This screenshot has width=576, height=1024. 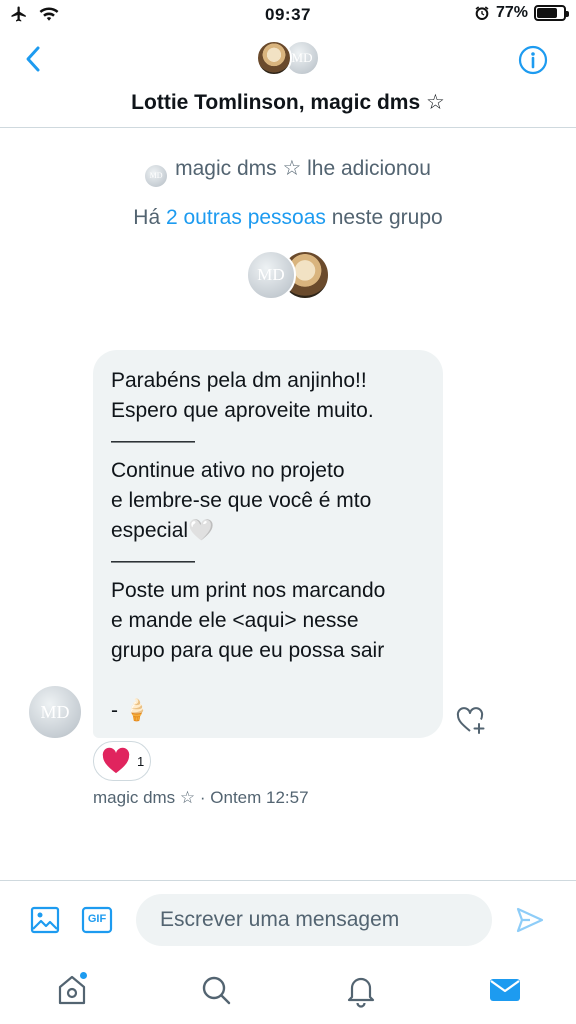 What do you see at coordinates (288, 102) in the screenshot?
I see `conversation-title: Lottie Tomlinson, magic dms ☆` at bounding box center [288, 102].